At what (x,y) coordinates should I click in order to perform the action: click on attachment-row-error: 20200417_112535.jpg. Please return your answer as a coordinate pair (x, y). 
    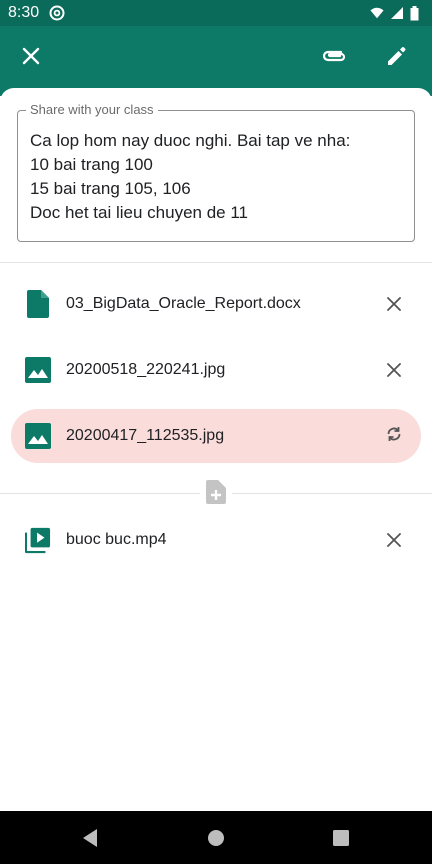
    Looking at the image, I should click on (216, 436).